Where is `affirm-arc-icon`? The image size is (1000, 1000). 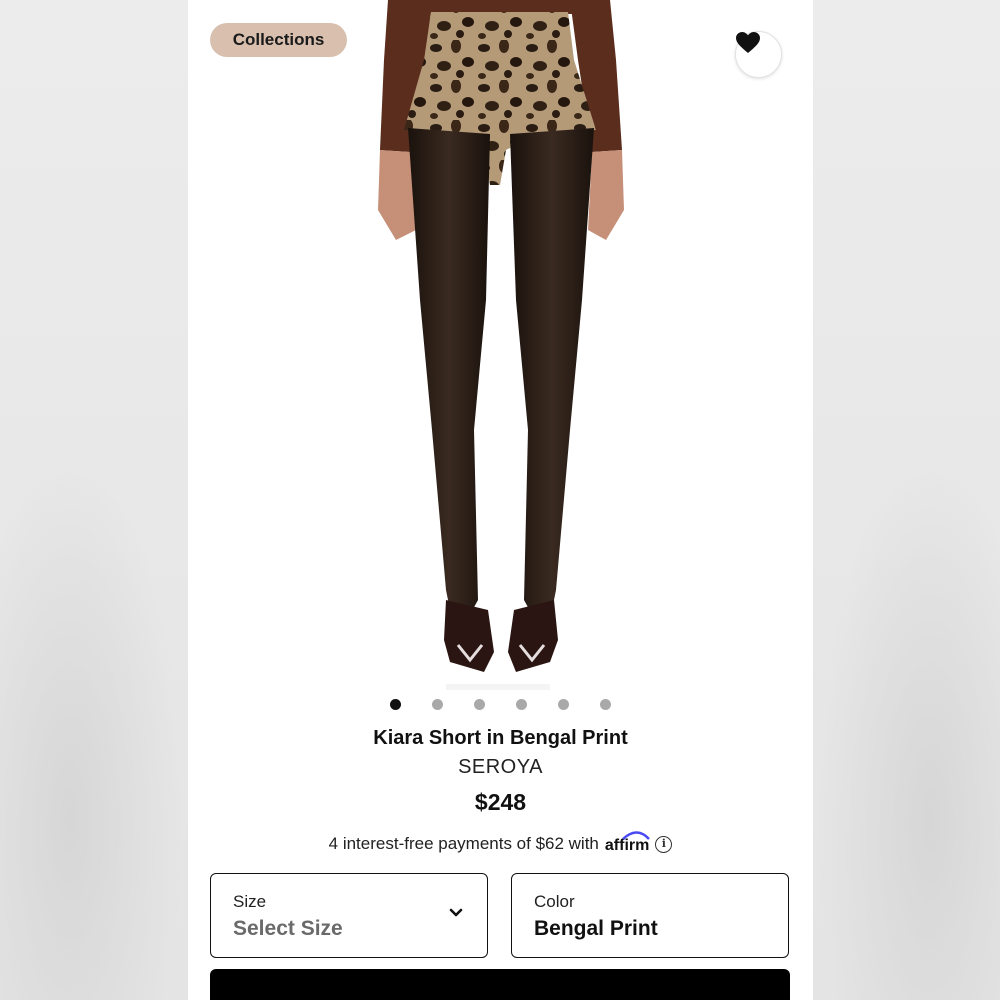 affirm-arc-icon is located at coordinates (636, 835).